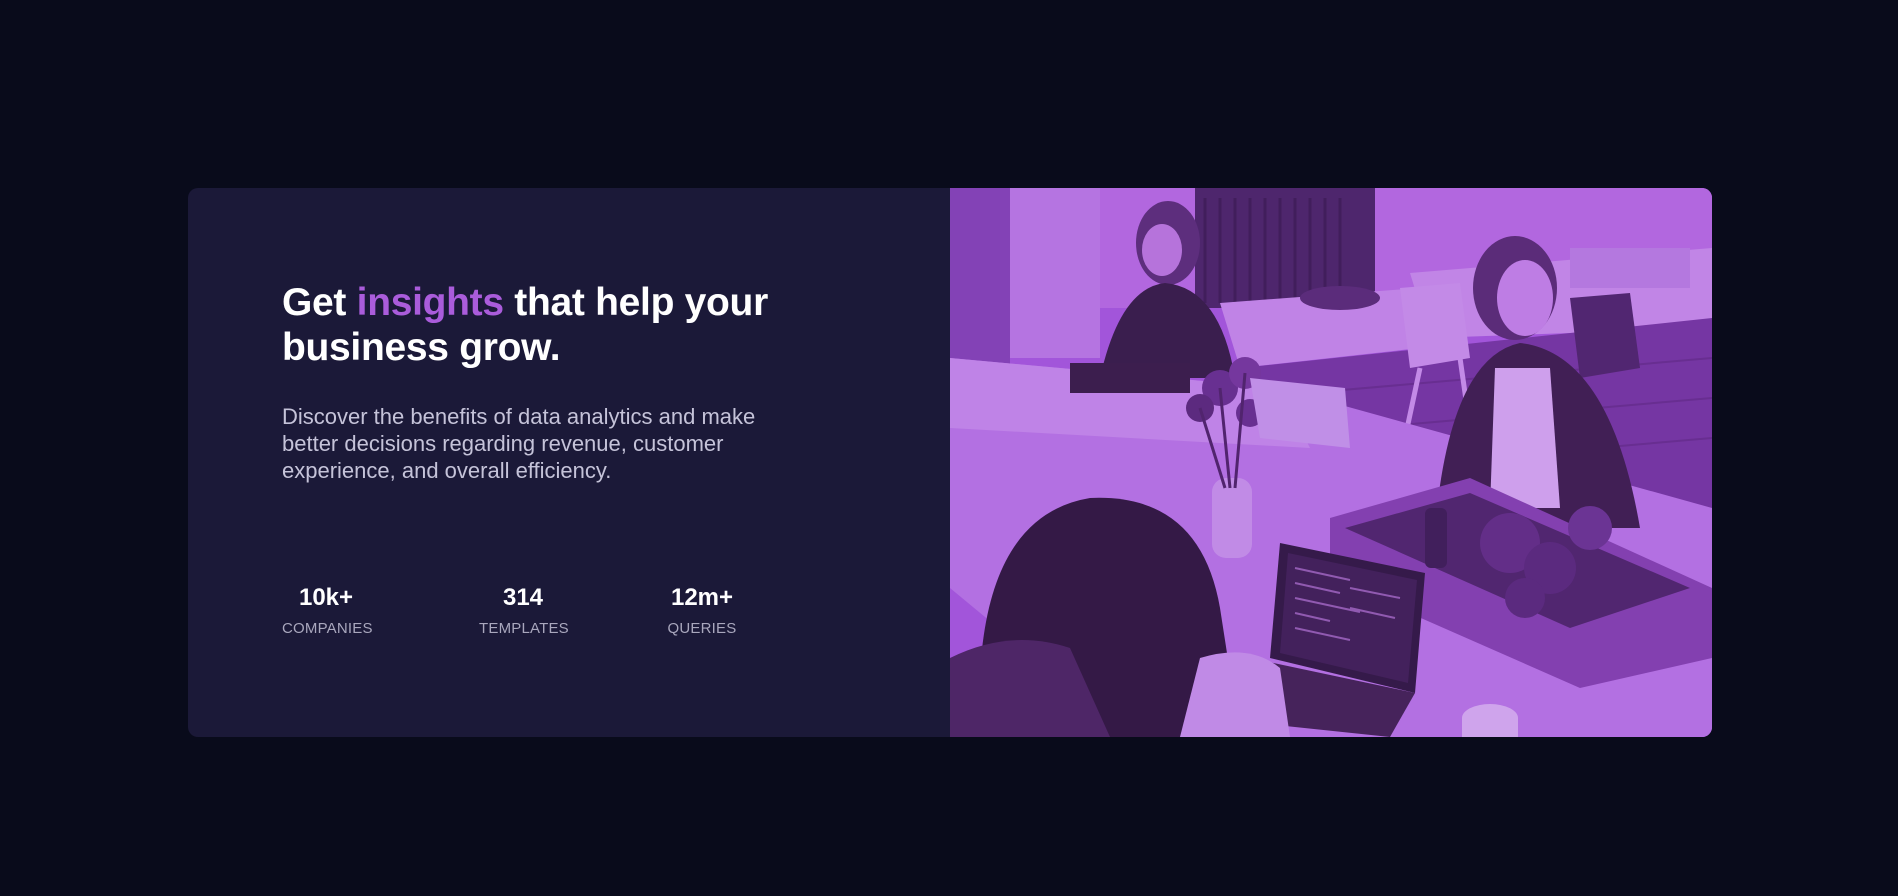 The height and width of the screenshot is (896, 1898). I want to click on stat-value: 10k+, so click(326, 597).